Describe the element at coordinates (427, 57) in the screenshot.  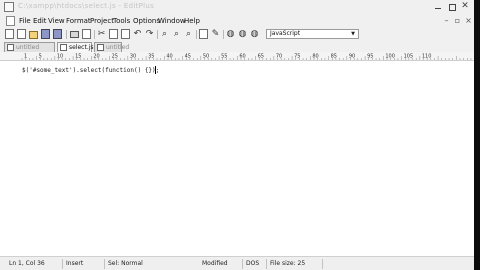
I see `ruler-label: 110` at that location.